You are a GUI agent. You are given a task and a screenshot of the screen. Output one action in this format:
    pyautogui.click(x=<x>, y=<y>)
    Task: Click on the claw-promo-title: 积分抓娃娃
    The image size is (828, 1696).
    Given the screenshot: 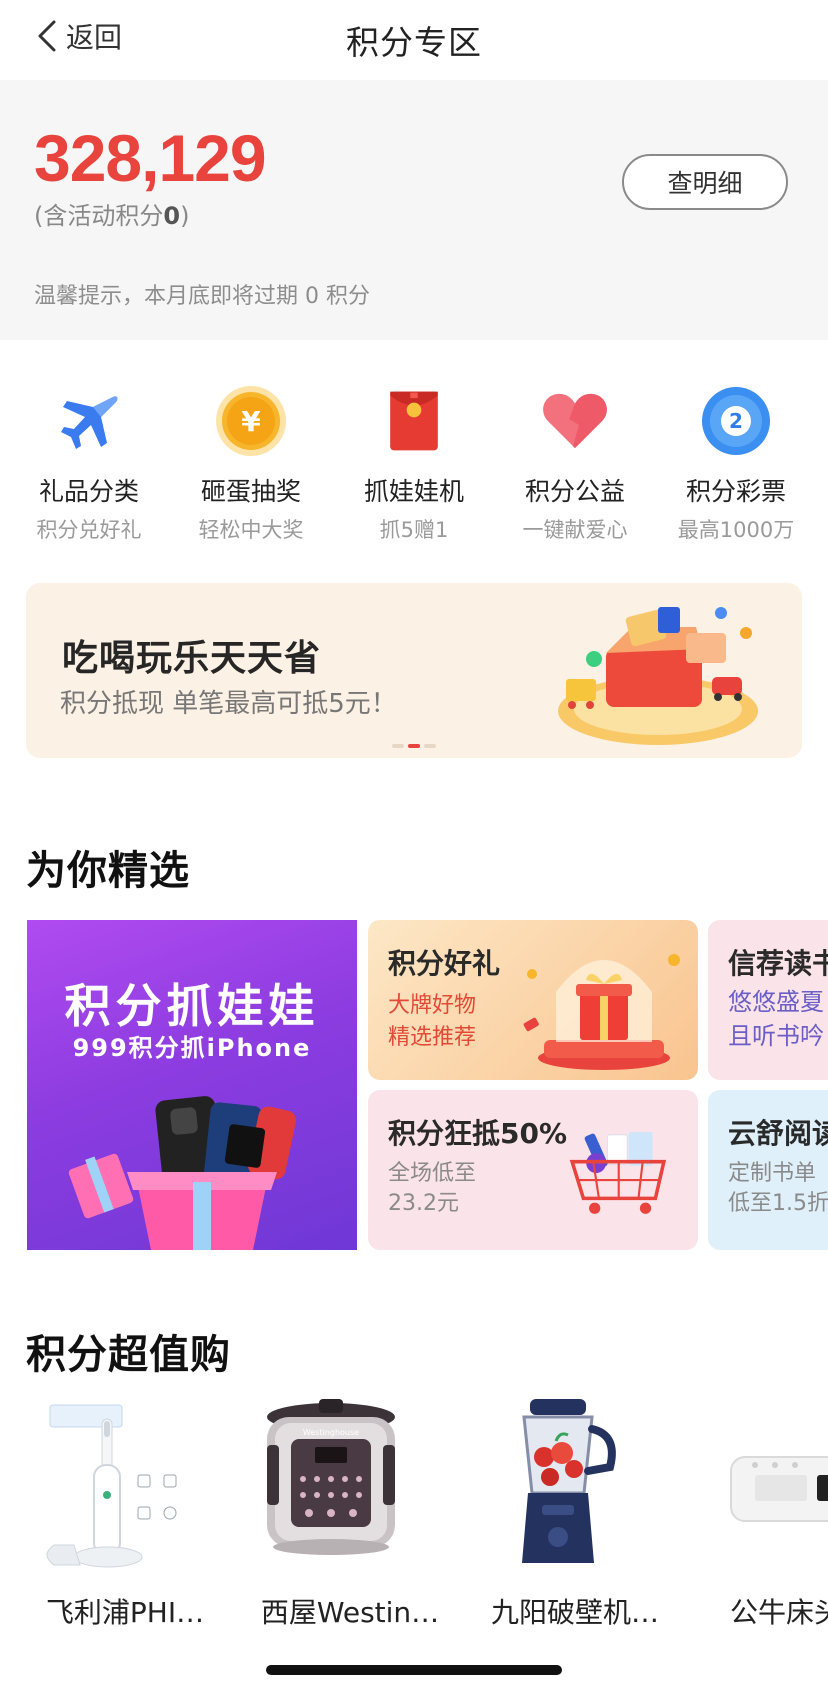 What is the action you would take?
    pyautogui.click(x=192, y=1006)
    